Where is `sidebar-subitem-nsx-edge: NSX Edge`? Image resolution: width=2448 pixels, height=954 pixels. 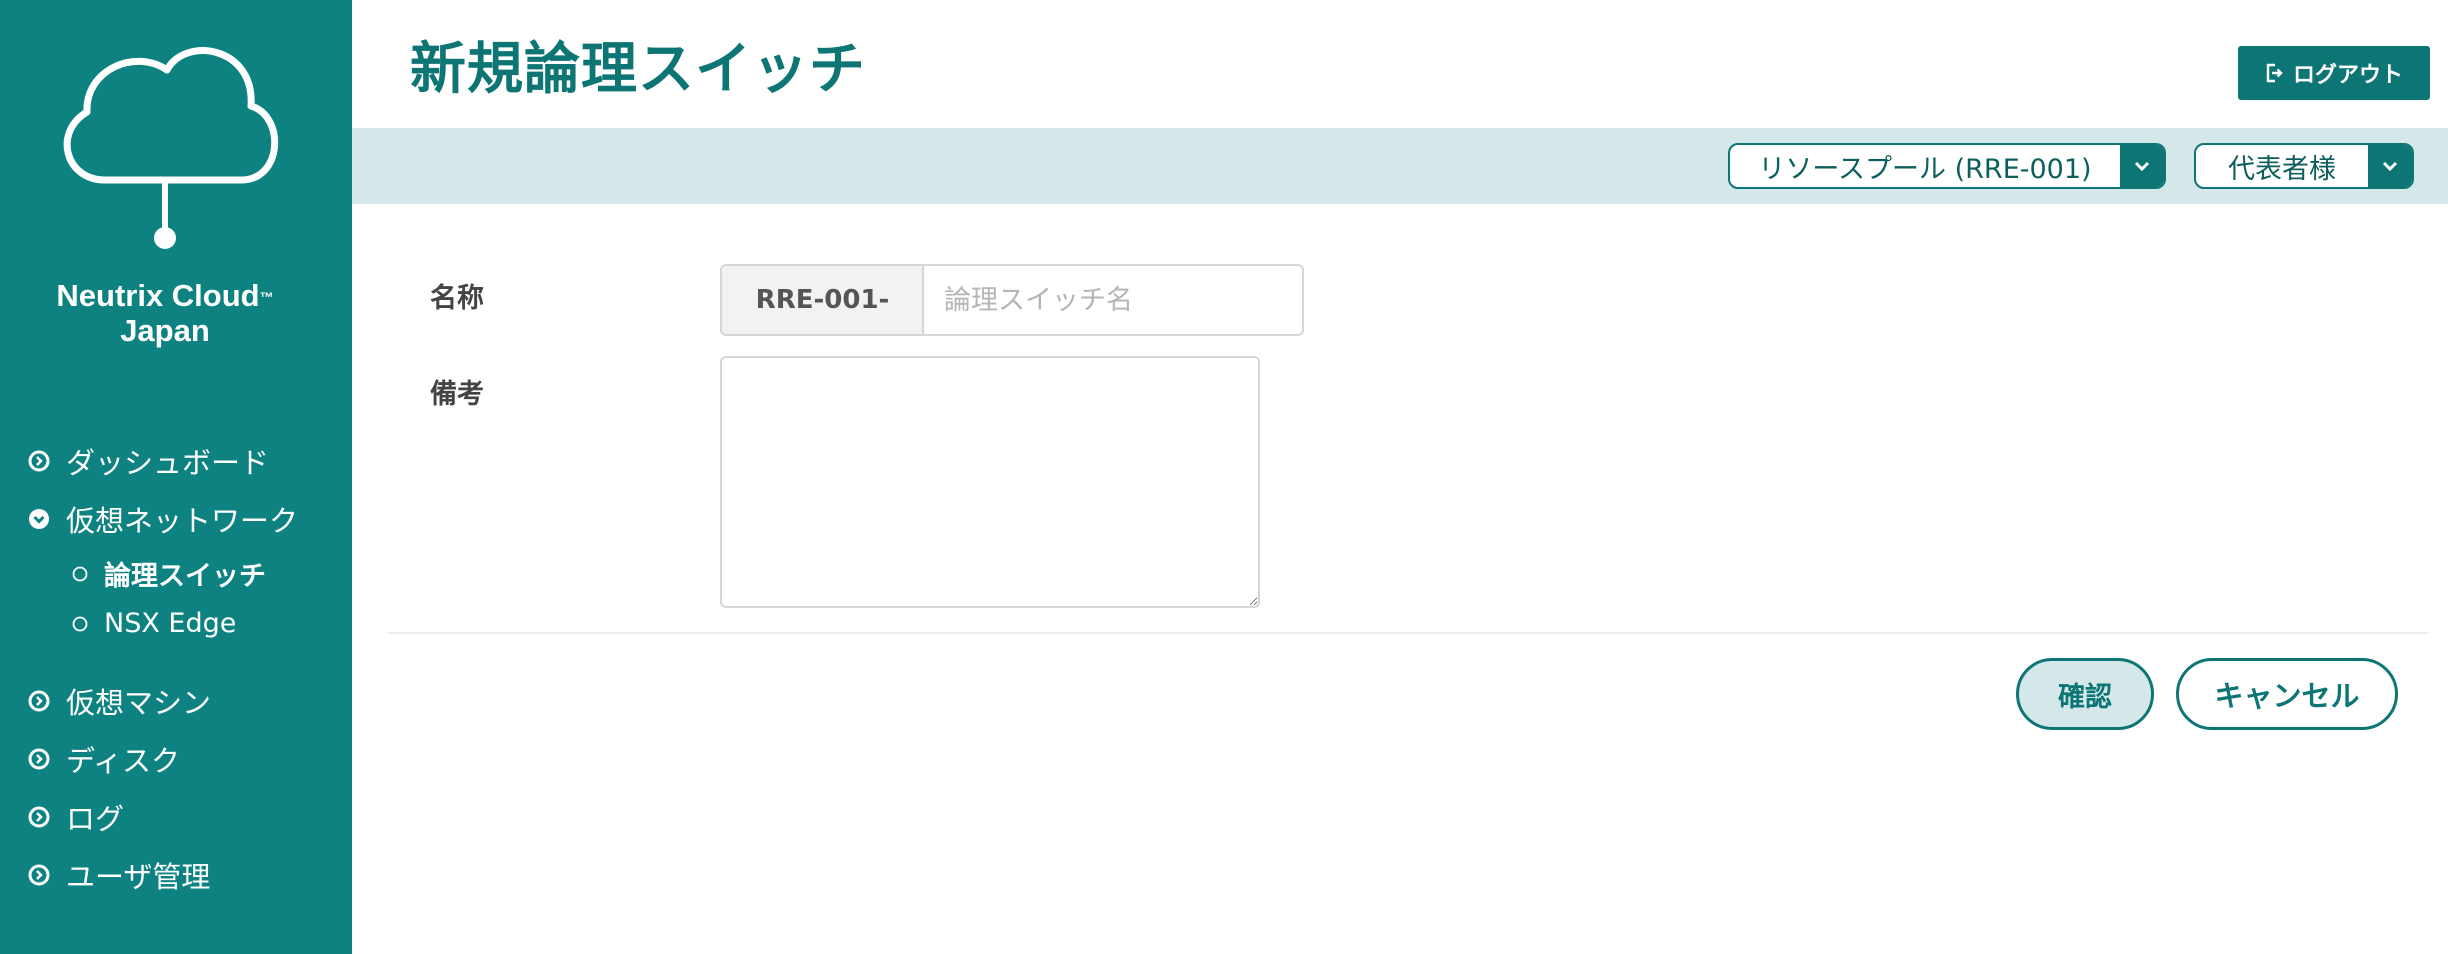
sidebar-subitem-nsx-edge: NSX Edge is located at coordinates (154, 623).